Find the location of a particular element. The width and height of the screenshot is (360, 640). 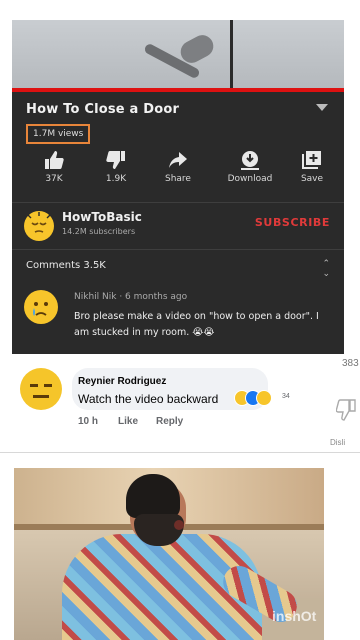

like-button: 37K is located at coordinates (54, 167).